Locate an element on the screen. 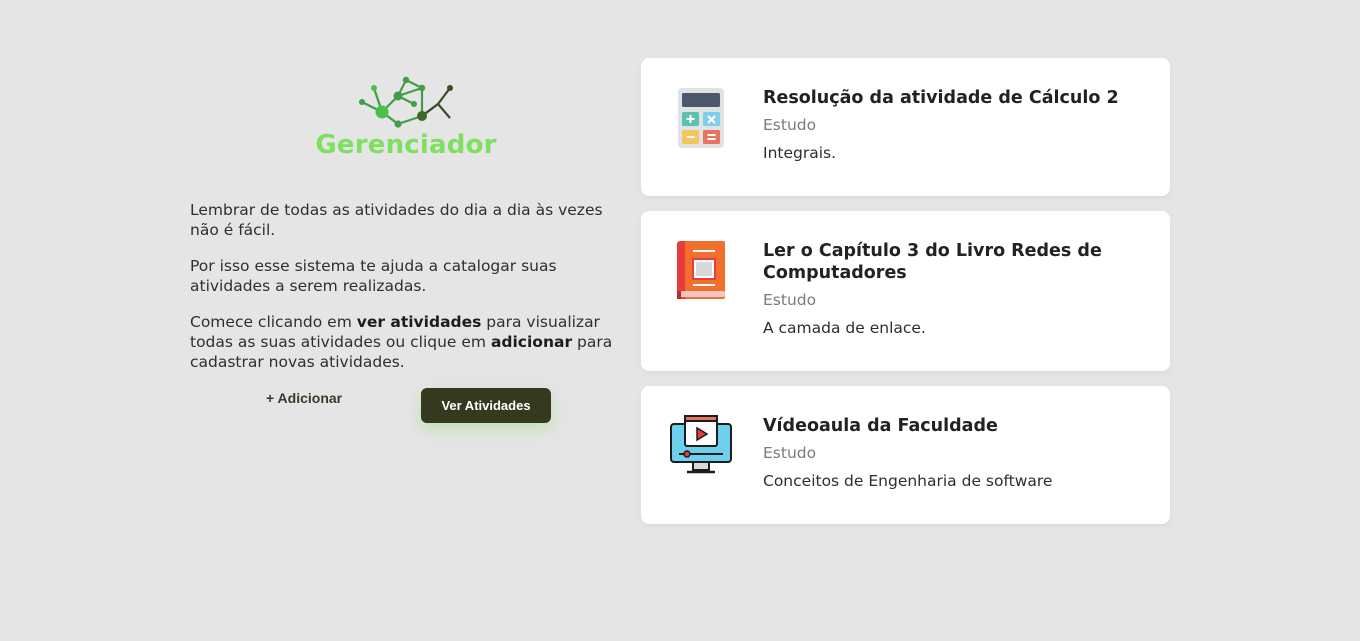 Image resolution: width=1360 pixels, height=641 pixels. book-icon is located at coordinates (701, 270).